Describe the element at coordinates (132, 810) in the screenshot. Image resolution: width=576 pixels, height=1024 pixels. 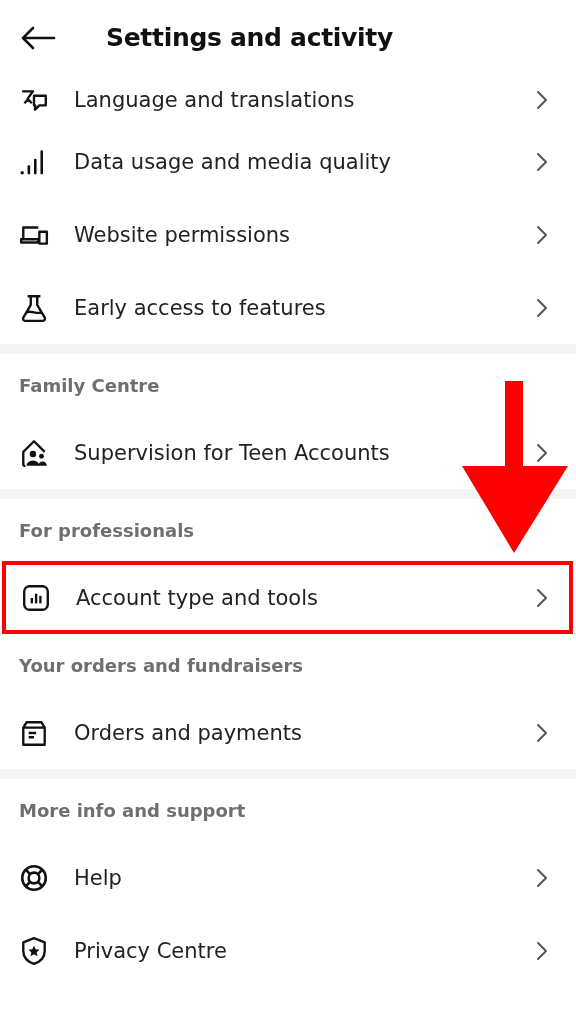
I see `section-heading: More info and support` at that location.